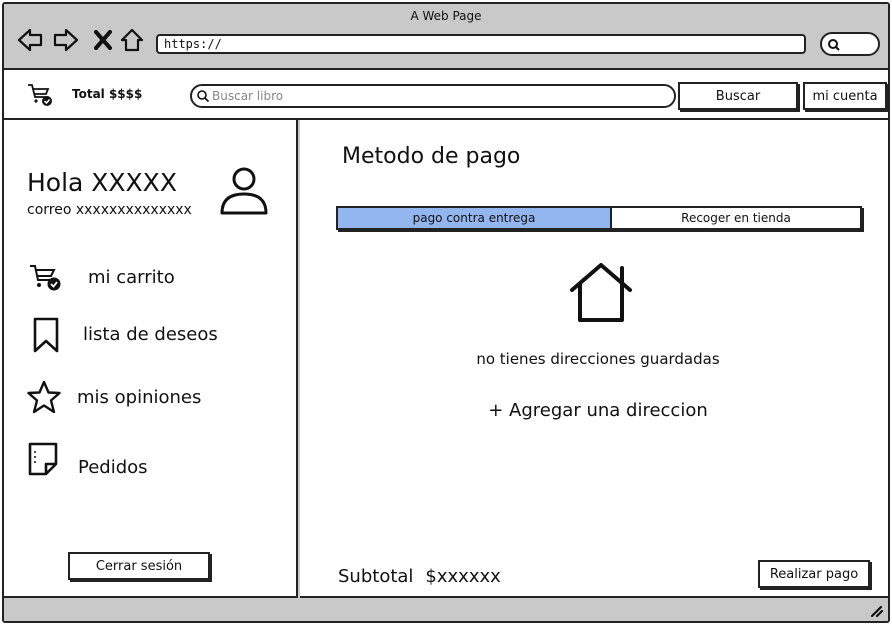  Describe the element at coordinates (102, 182) in the screenshot. I see `greeting: Hola XXXXX` at that location.